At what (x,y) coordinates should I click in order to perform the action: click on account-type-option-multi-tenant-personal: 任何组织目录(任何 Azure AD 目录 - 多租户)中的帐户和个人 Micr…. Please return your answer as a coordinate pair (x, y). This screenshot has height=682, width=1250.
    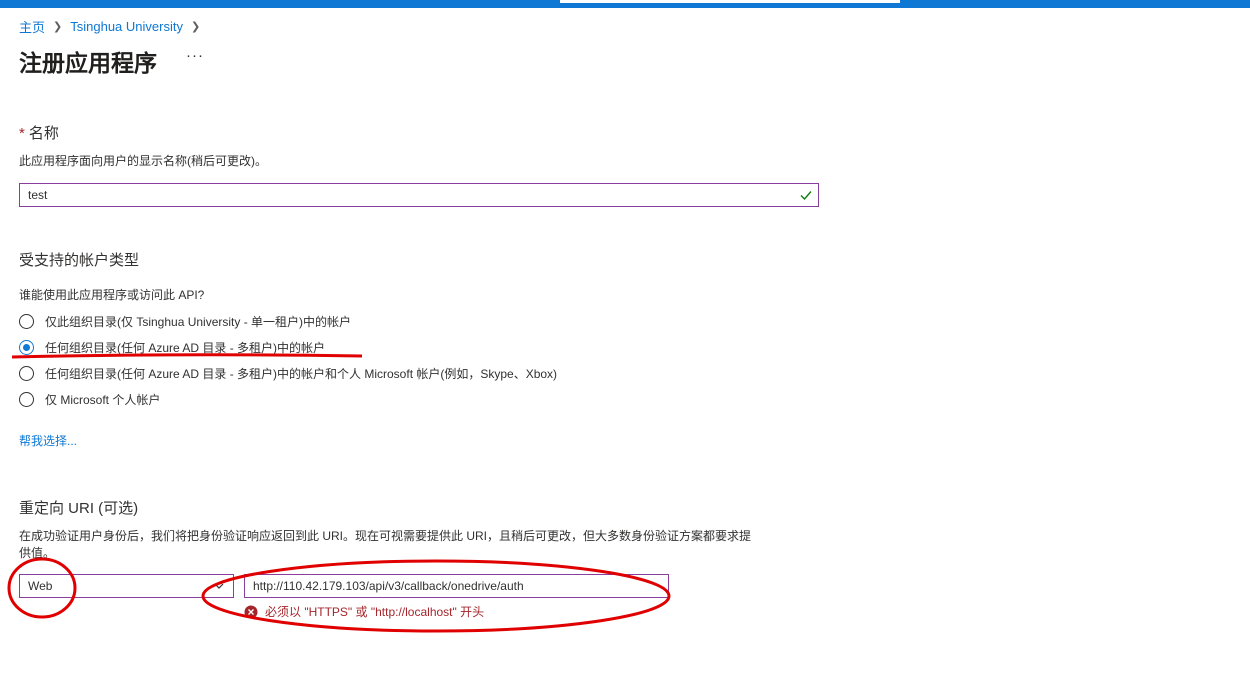
    Looking at the image, I should click on (288, 373).